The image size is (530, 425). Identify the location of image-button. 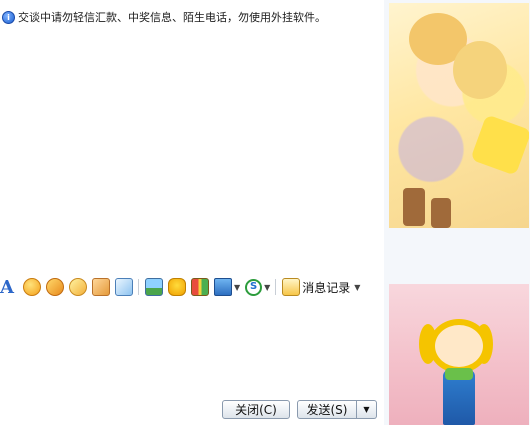
(153, 287).